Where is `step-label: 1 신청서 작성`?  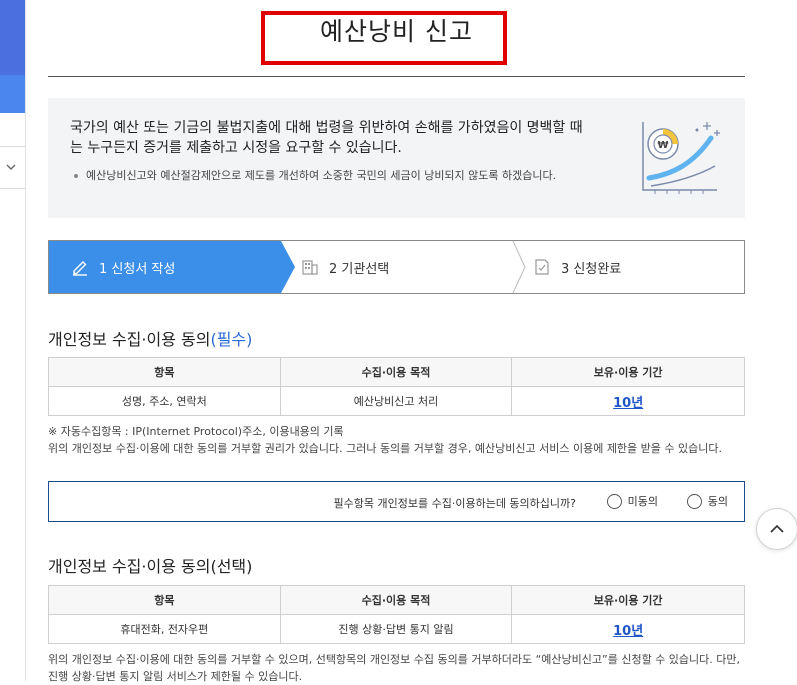 step-label: 1 신청서 작성 is located at coordinates (137, 269).